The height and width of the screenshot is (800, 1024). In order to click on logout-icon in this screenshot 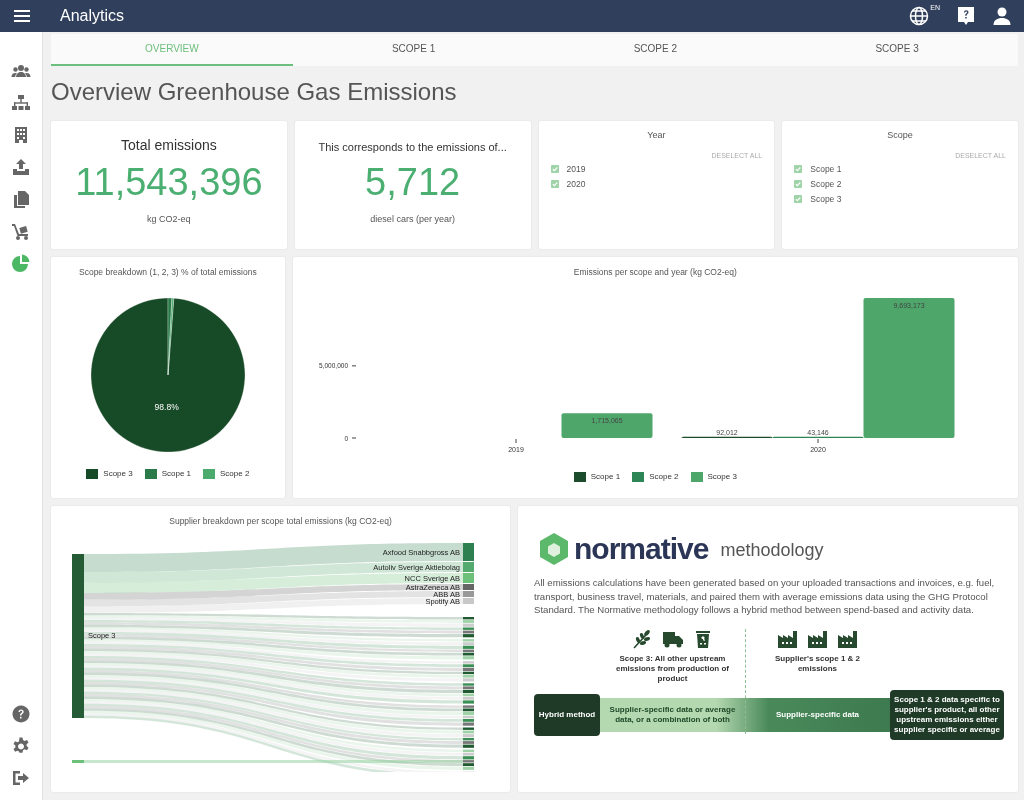, I will do `click(21, 778)`.